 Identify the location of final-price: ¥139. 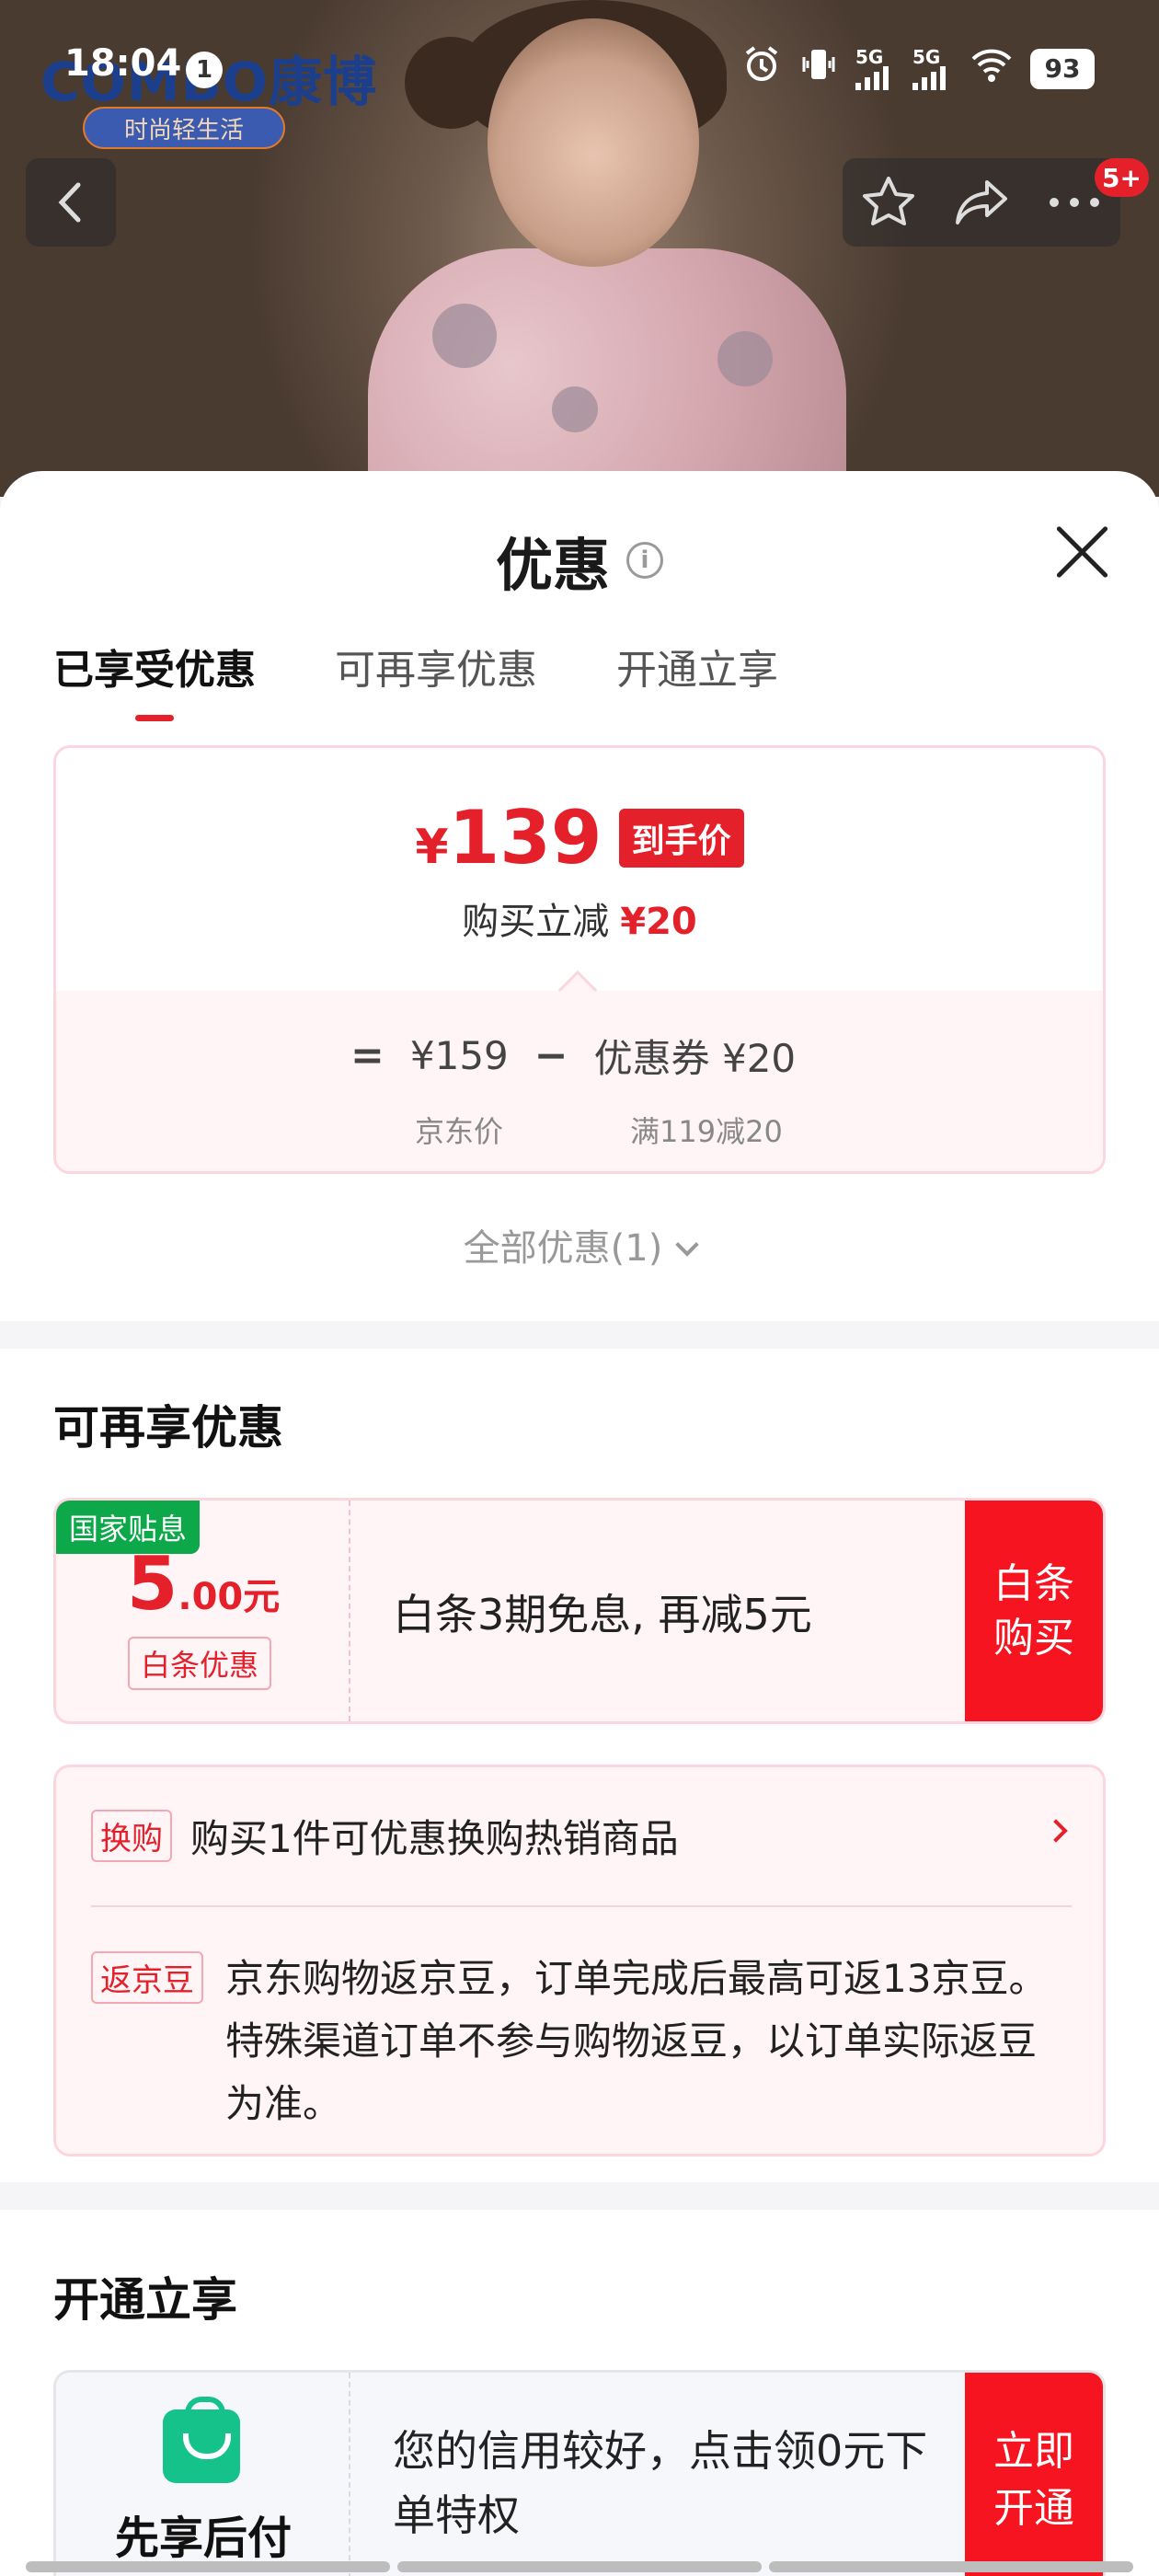
(508, 838).